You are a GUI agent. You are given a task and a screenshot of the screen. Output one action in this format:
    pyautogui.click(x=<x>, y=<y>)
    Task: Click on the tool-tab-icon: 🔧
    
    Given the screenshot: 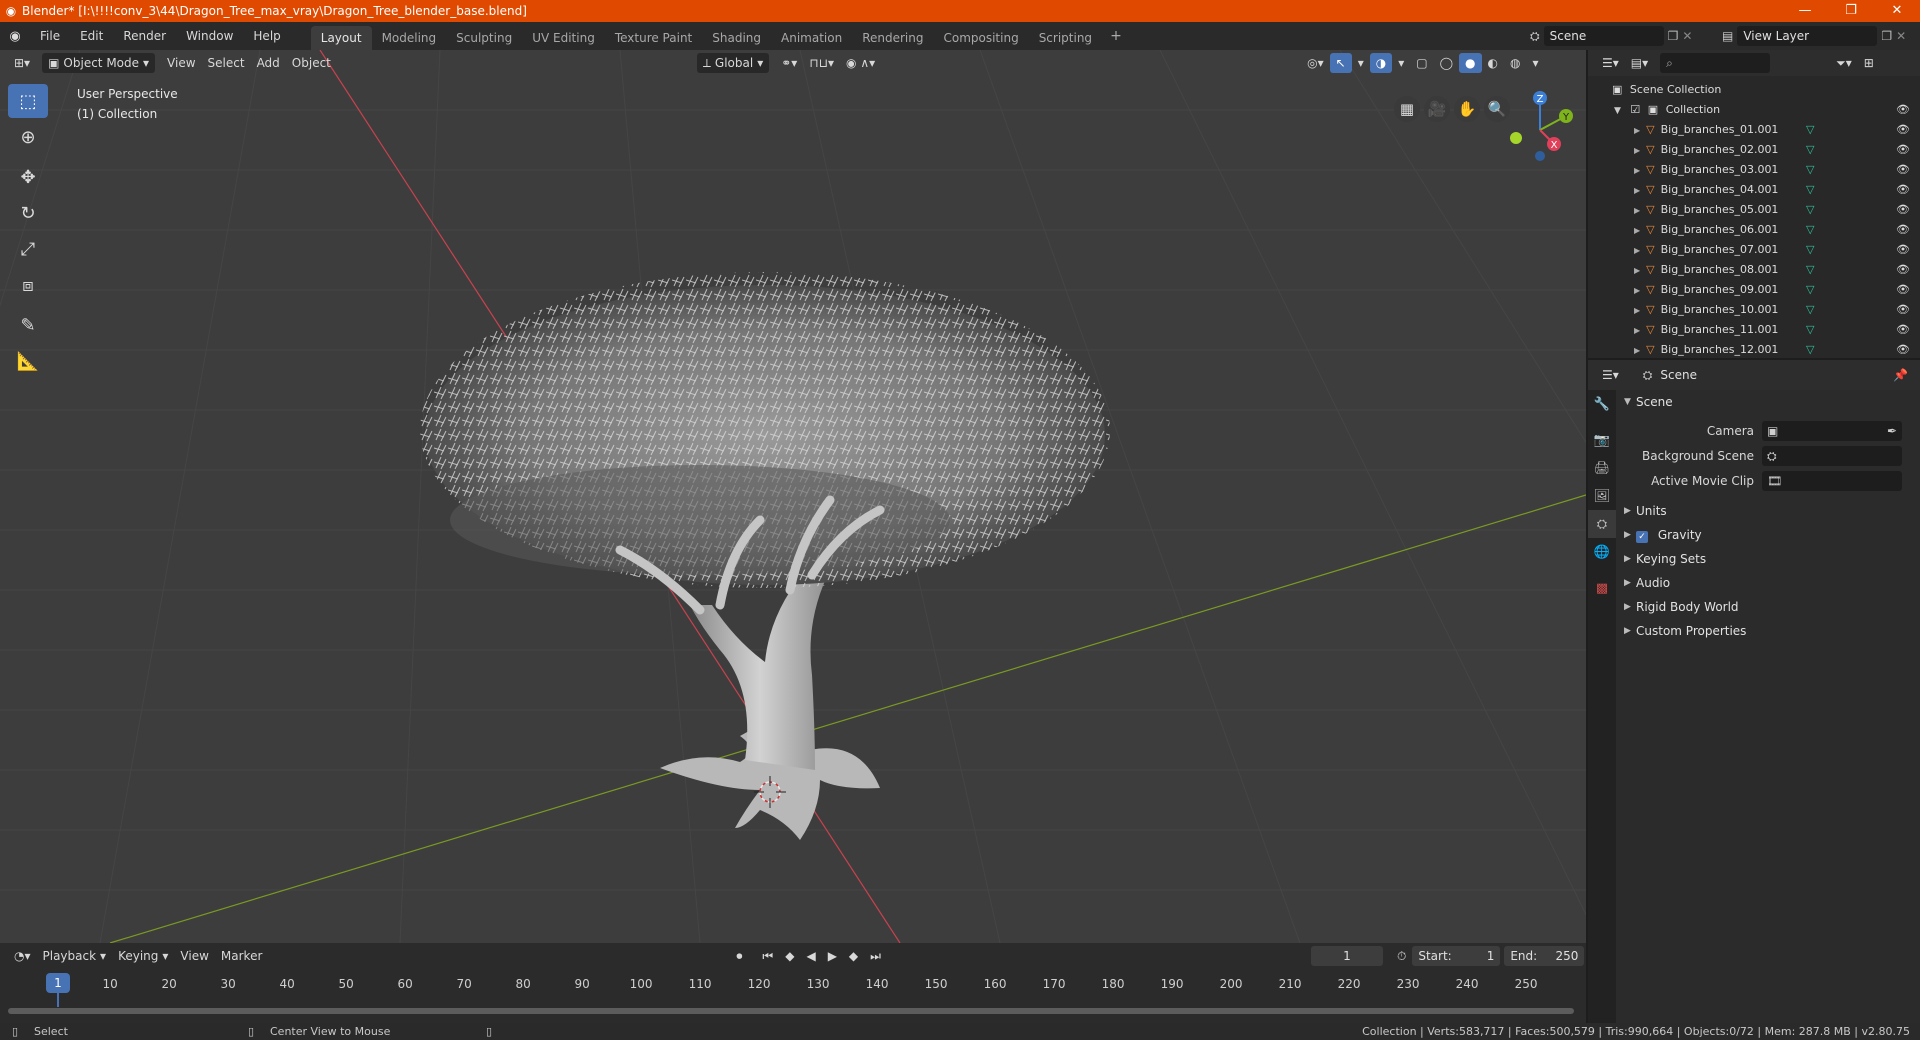 What is the action you would take?
    pyautogui.click(x=1602, y=404)
    